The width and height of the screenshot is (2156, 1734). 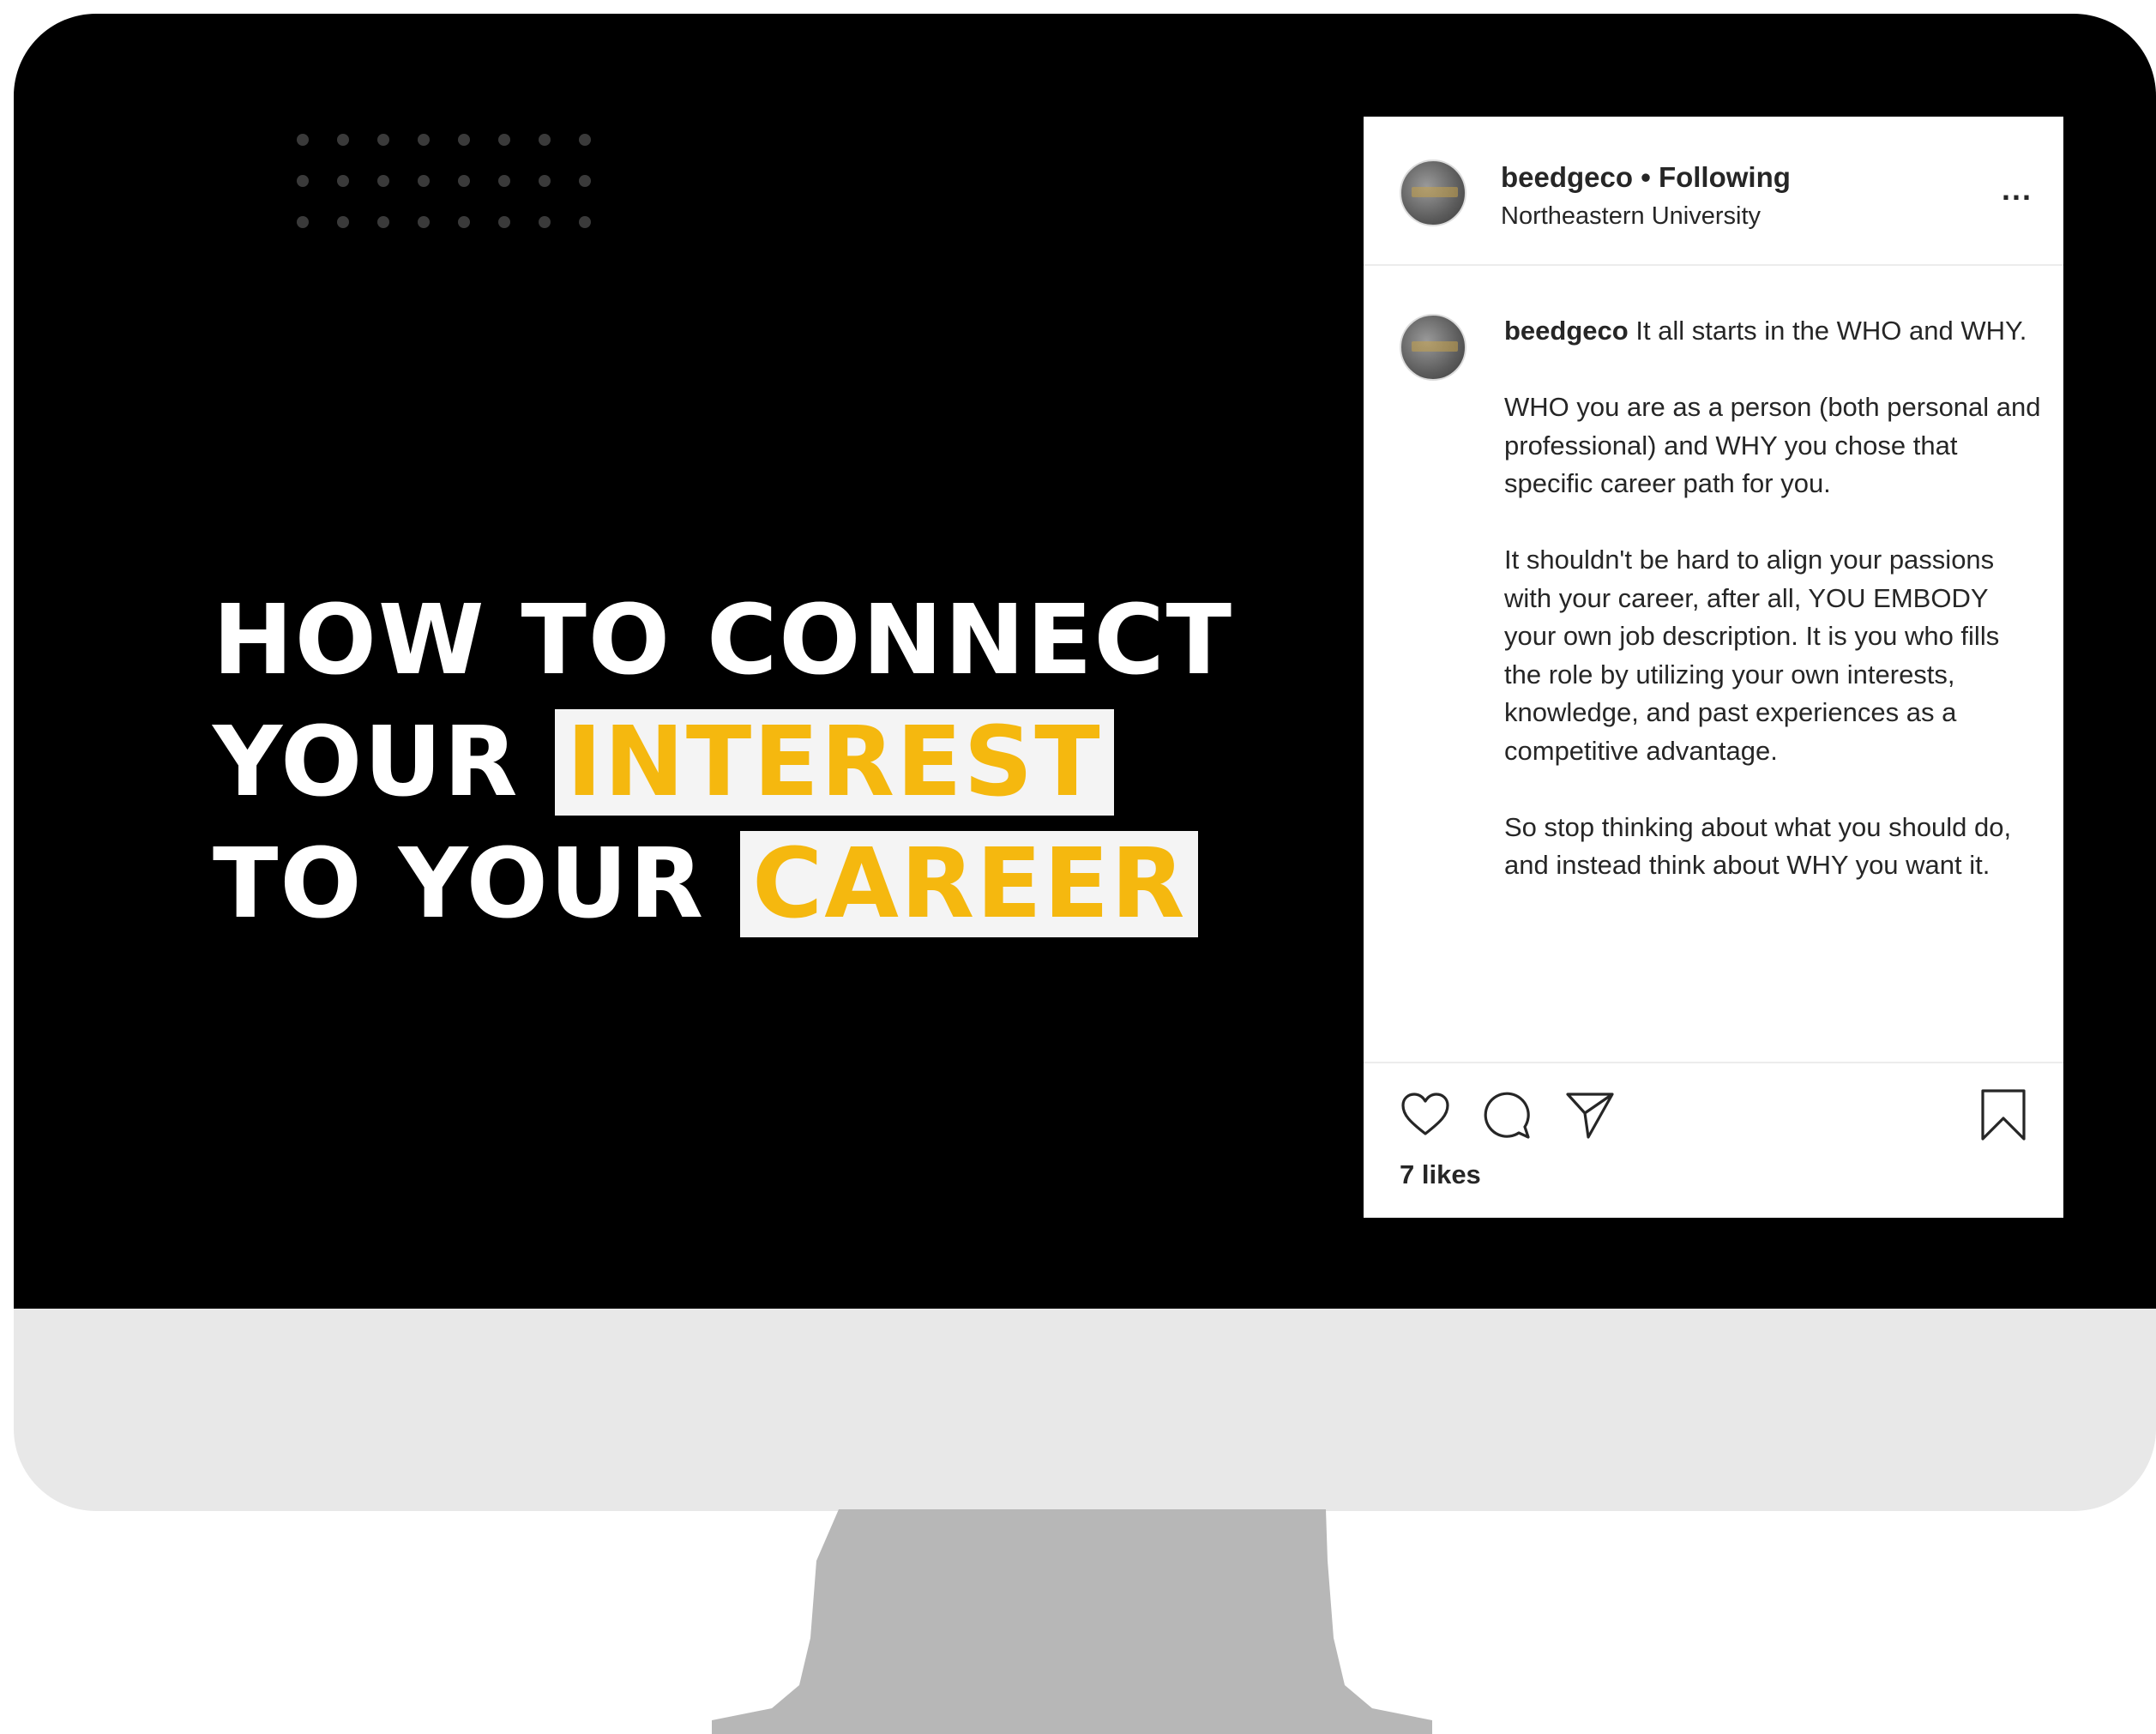 What do you see at coordinates (444, 181) in the screenshot?
I see `dot-grid-decoration` at bounding box center [444, 181].